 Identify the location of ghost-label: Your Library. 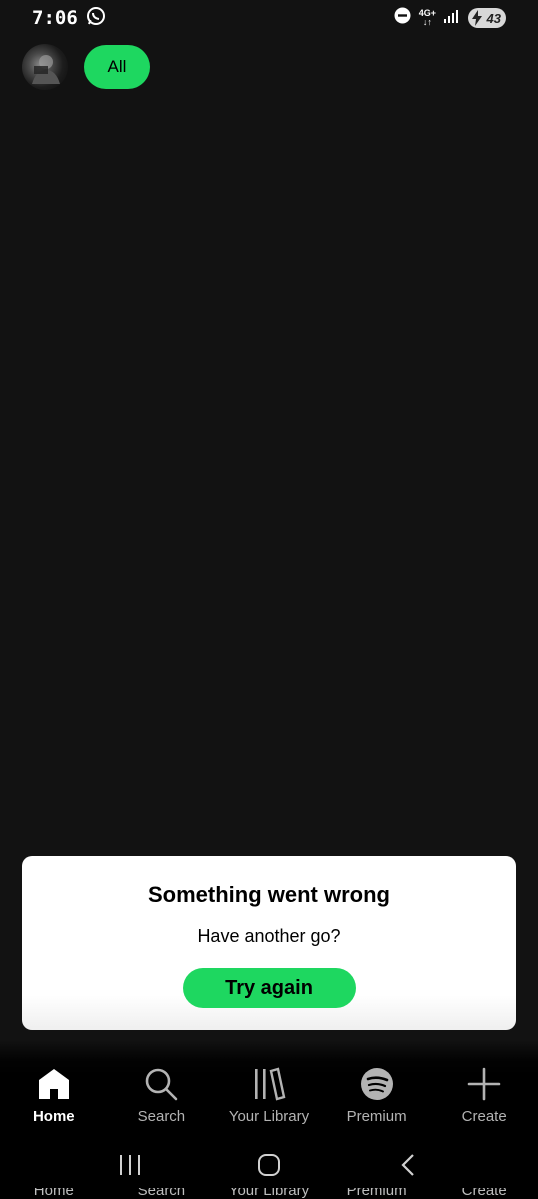
(269, 1193).